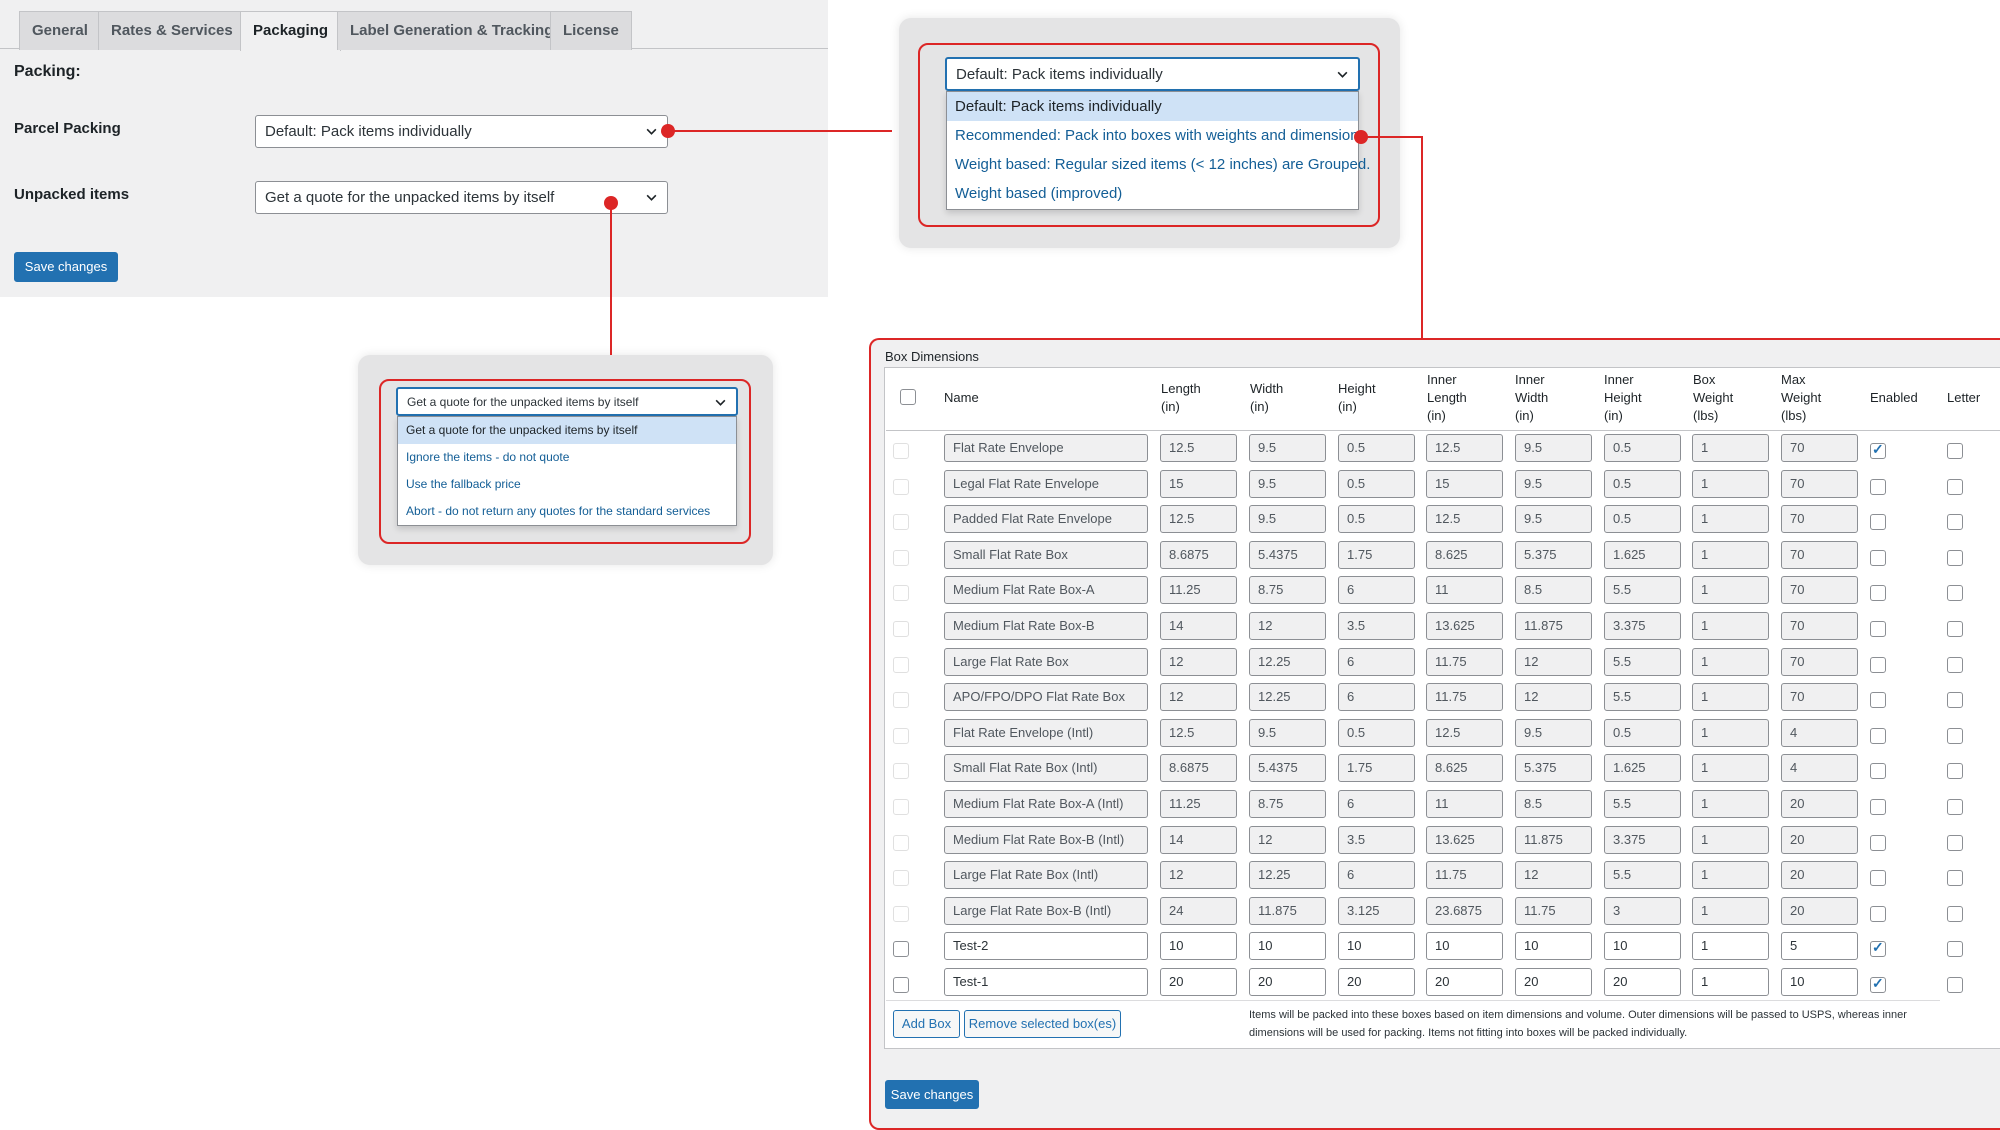 This screenshot has height=1130, width=2000. Describe the element at coordinates (1046, 804) in the screenshot. I see `box-name-input: Medium Flat Rate Box-A (Intl)` at that location.